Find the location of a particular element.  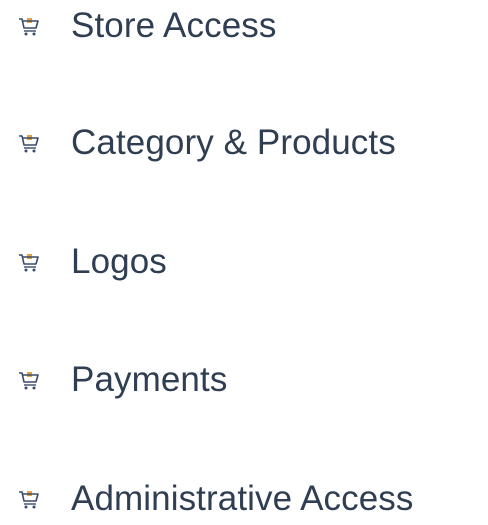

menu-item-label: Administrative Access is located at coordinates (242, 498).